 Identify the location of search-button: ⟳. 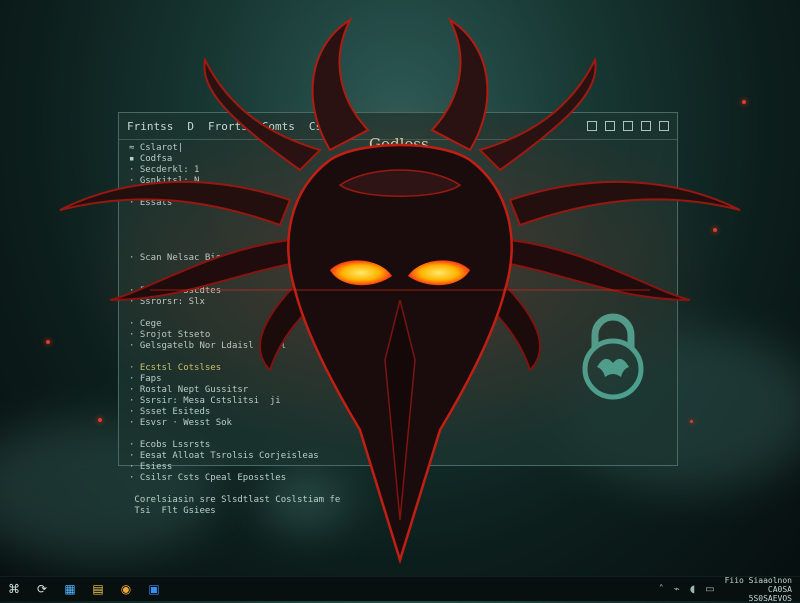
(42, 589).